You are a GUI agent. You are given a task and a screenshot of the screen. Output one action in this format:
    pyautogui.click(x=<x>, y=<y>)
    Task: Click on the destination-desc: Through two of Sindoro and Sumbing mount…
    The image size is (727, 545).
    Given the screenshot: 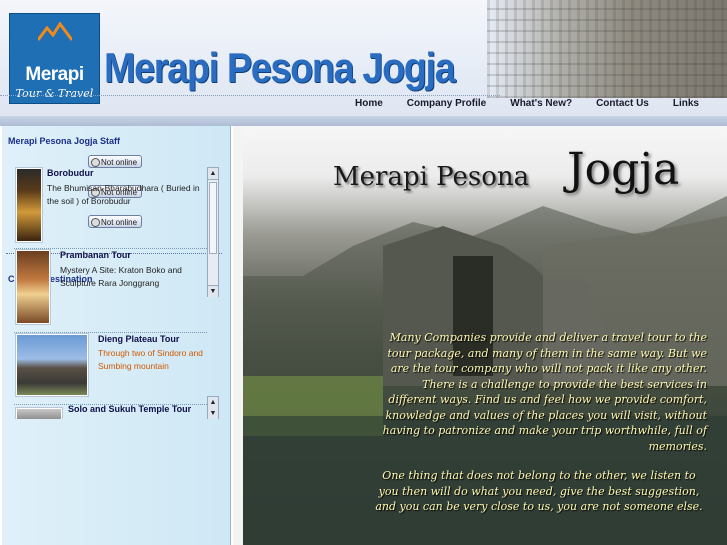 What is the action you would take?
    pyautogui.click(x=150, y=359)
    